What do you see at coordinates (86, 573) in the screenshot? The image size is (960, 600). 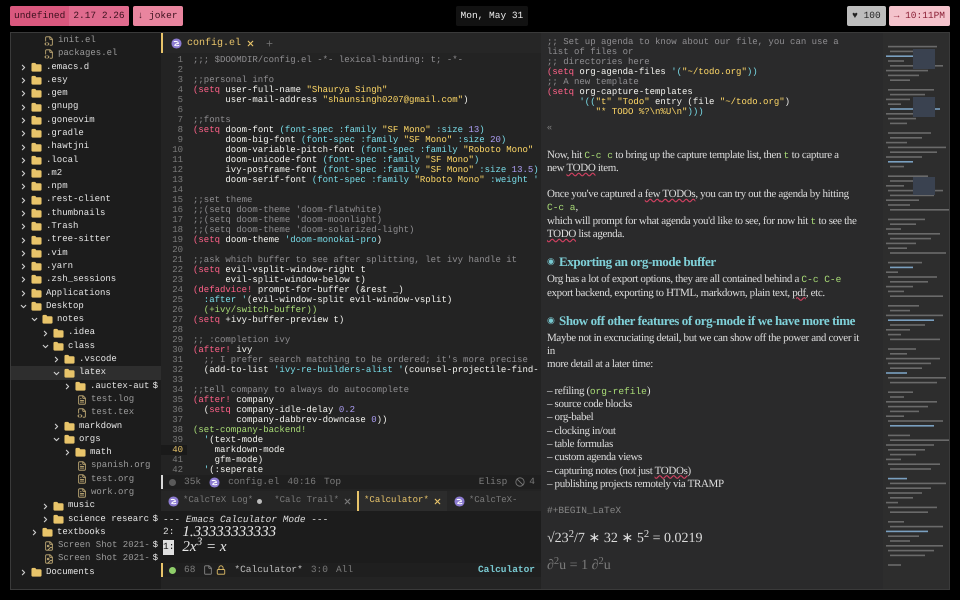 I see `tree-row: Documents` at bounding box center [86, 573].